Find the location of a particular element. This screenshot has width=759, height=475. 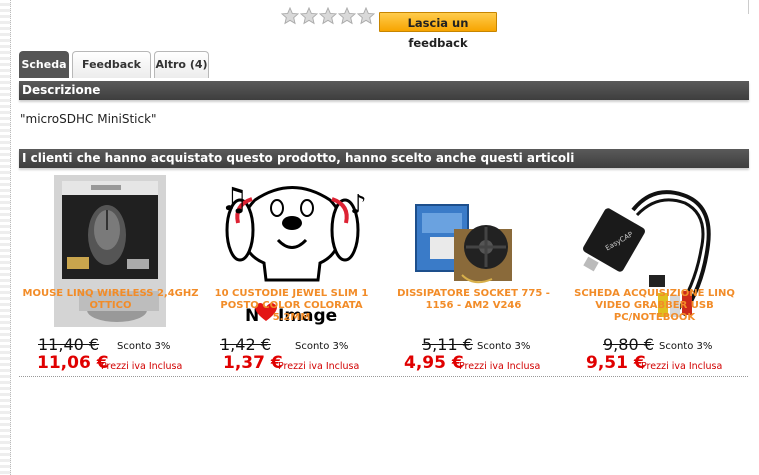

star-rating is located at coordinates (328, 17).